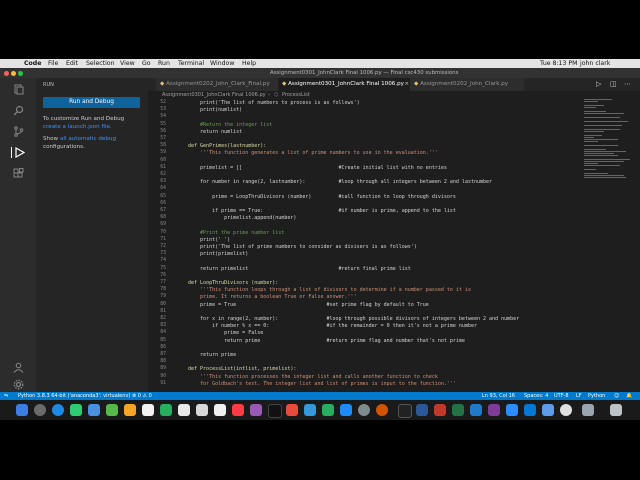 The width and height of the screenshot is (640, 480). I want to click on menu-view: View, so click(127, 63).